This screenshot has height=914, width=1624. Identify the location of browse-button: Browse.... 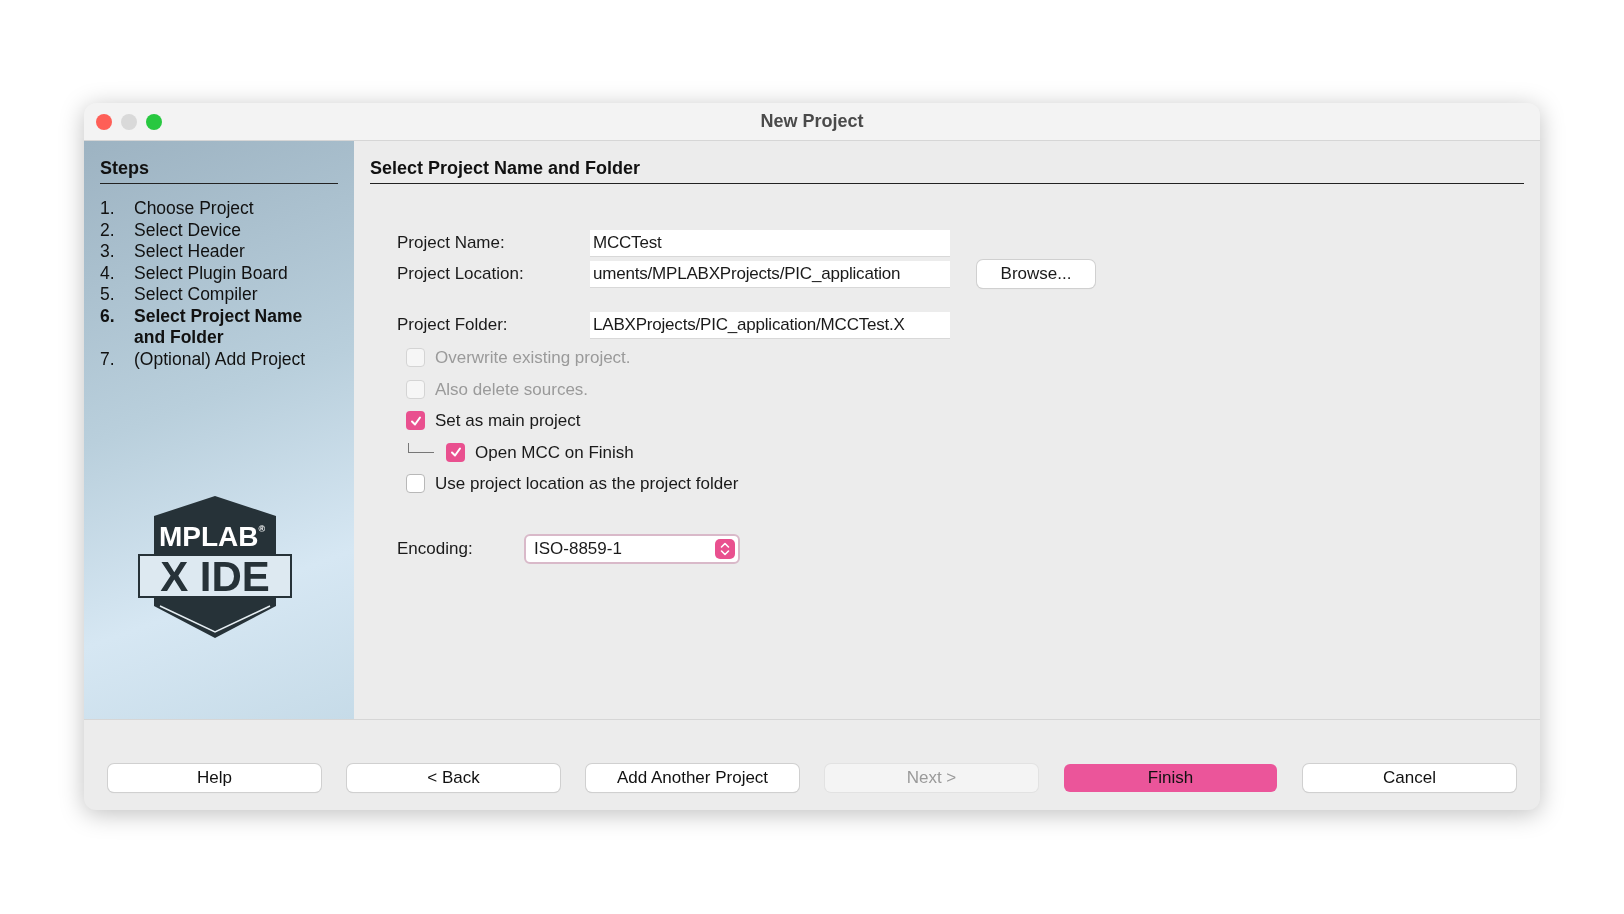
(1036, 274).